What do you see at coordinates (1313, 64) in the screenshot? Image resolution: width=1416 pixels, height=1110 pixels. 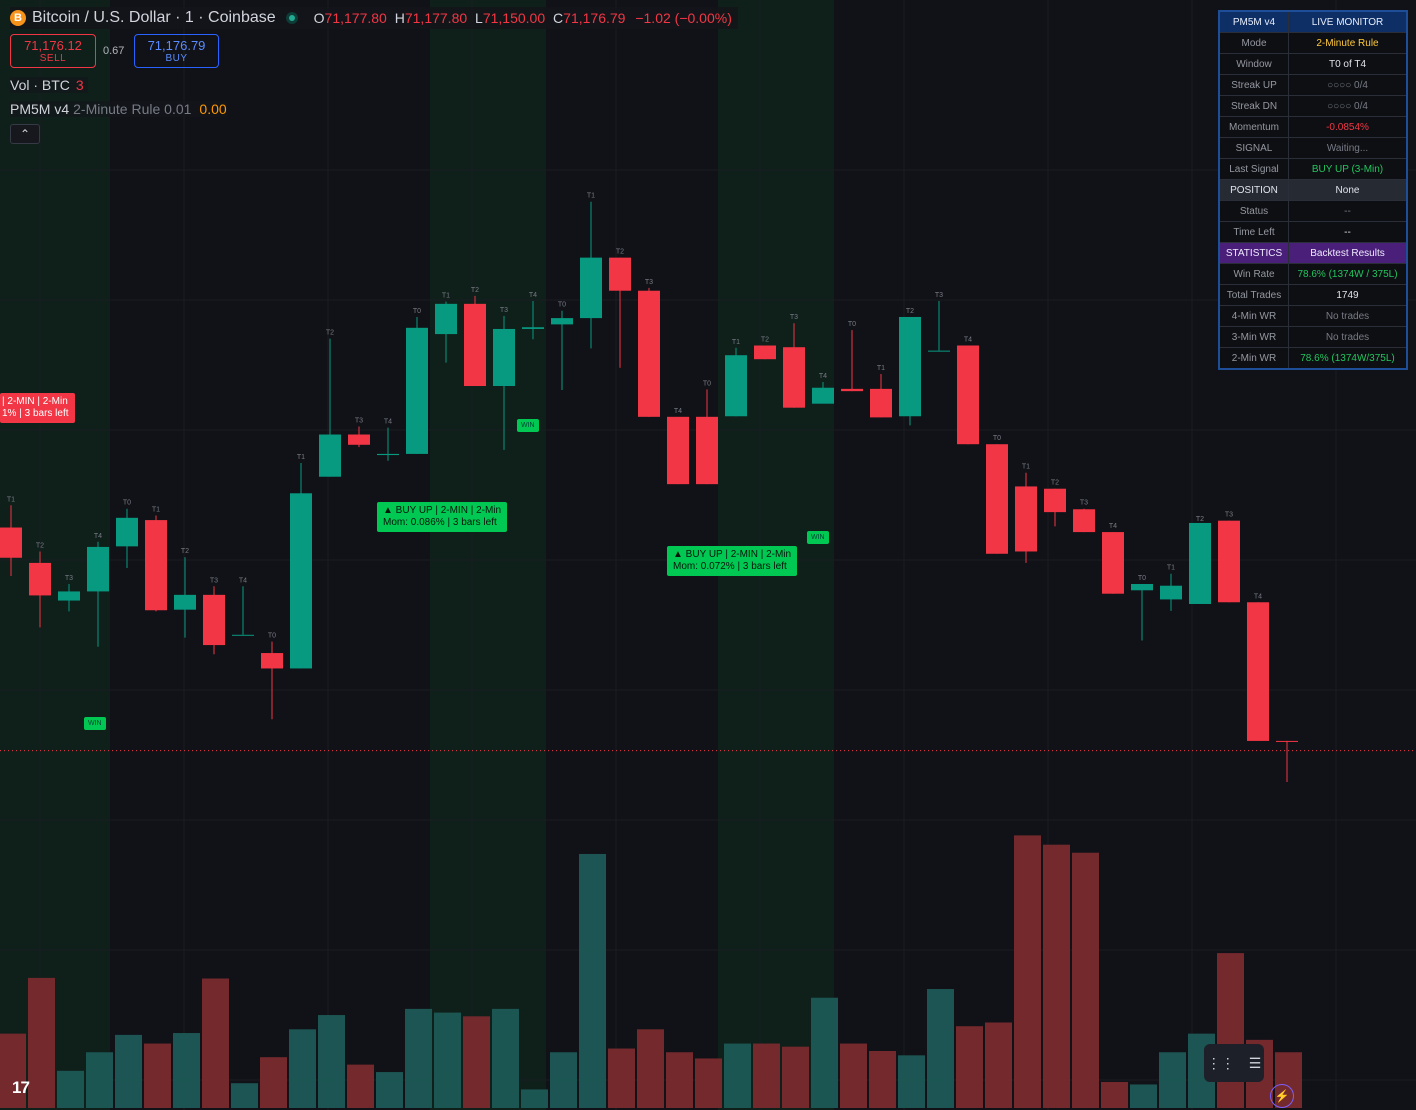 I see `monitor-row: Window T0 of T4` at bounding box center [1313, 64].